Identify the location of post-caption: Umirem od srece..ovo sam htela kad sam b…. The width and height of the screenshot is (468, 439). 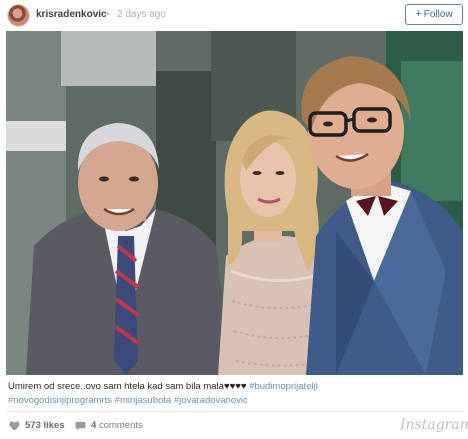
(234, 394).